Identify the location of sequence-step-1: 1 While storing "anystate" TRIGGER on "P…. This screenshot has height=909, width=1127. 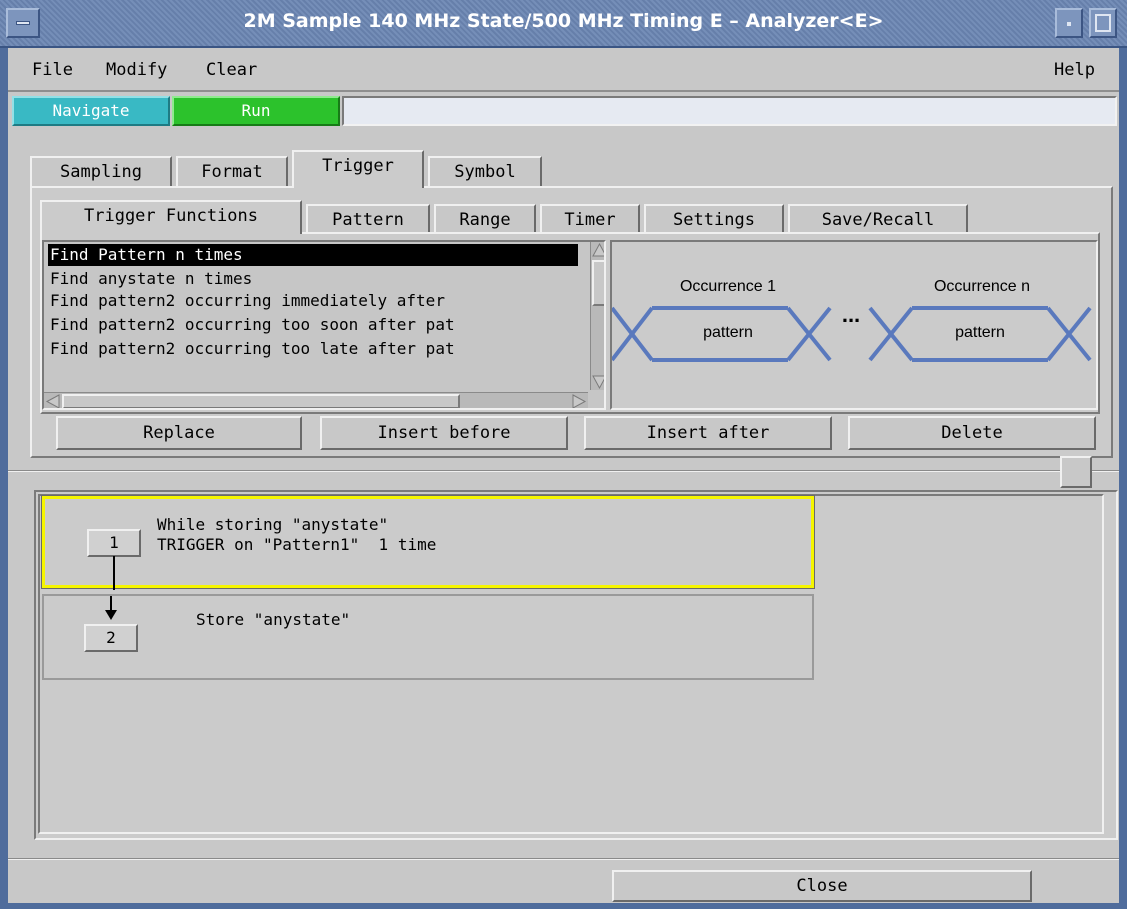
(428, 542).